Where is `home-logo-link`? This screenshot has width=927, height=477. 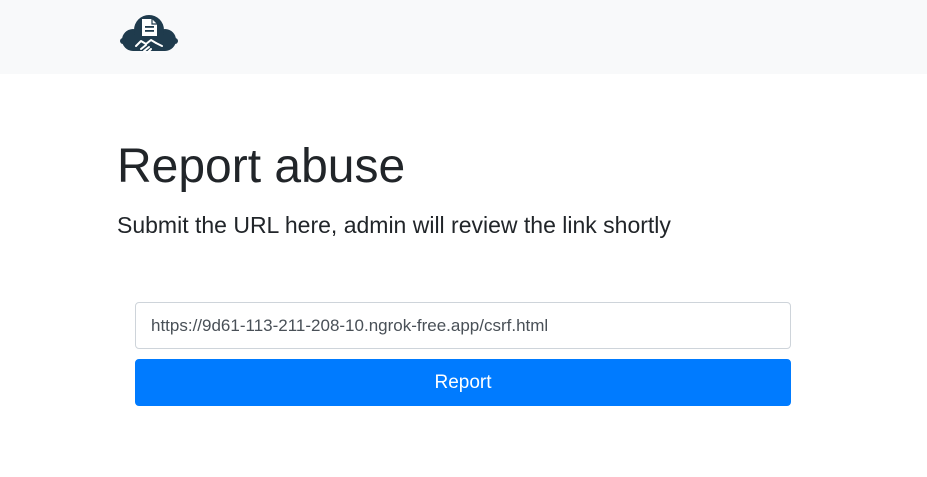 home-logo-link is located at coordinates (149, 36).